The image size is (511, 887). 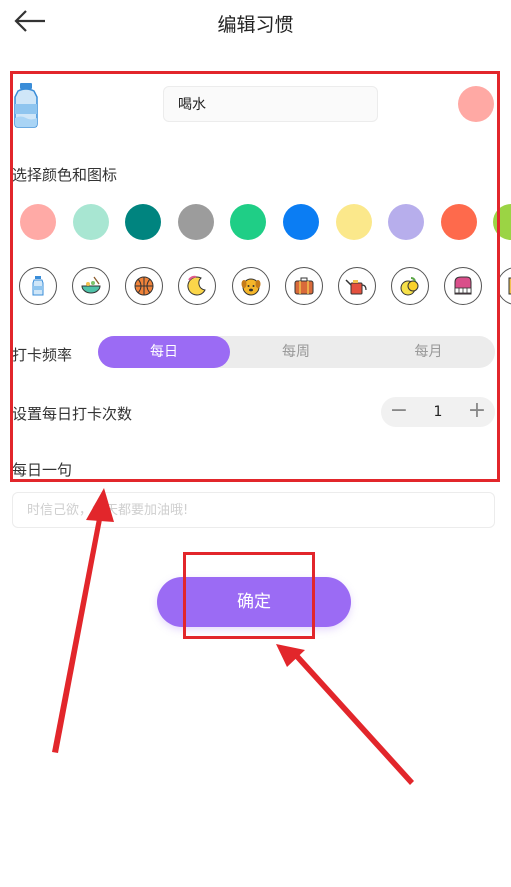 I want to click on freq-tab-daily: 每日, so click(x=164, y=352).